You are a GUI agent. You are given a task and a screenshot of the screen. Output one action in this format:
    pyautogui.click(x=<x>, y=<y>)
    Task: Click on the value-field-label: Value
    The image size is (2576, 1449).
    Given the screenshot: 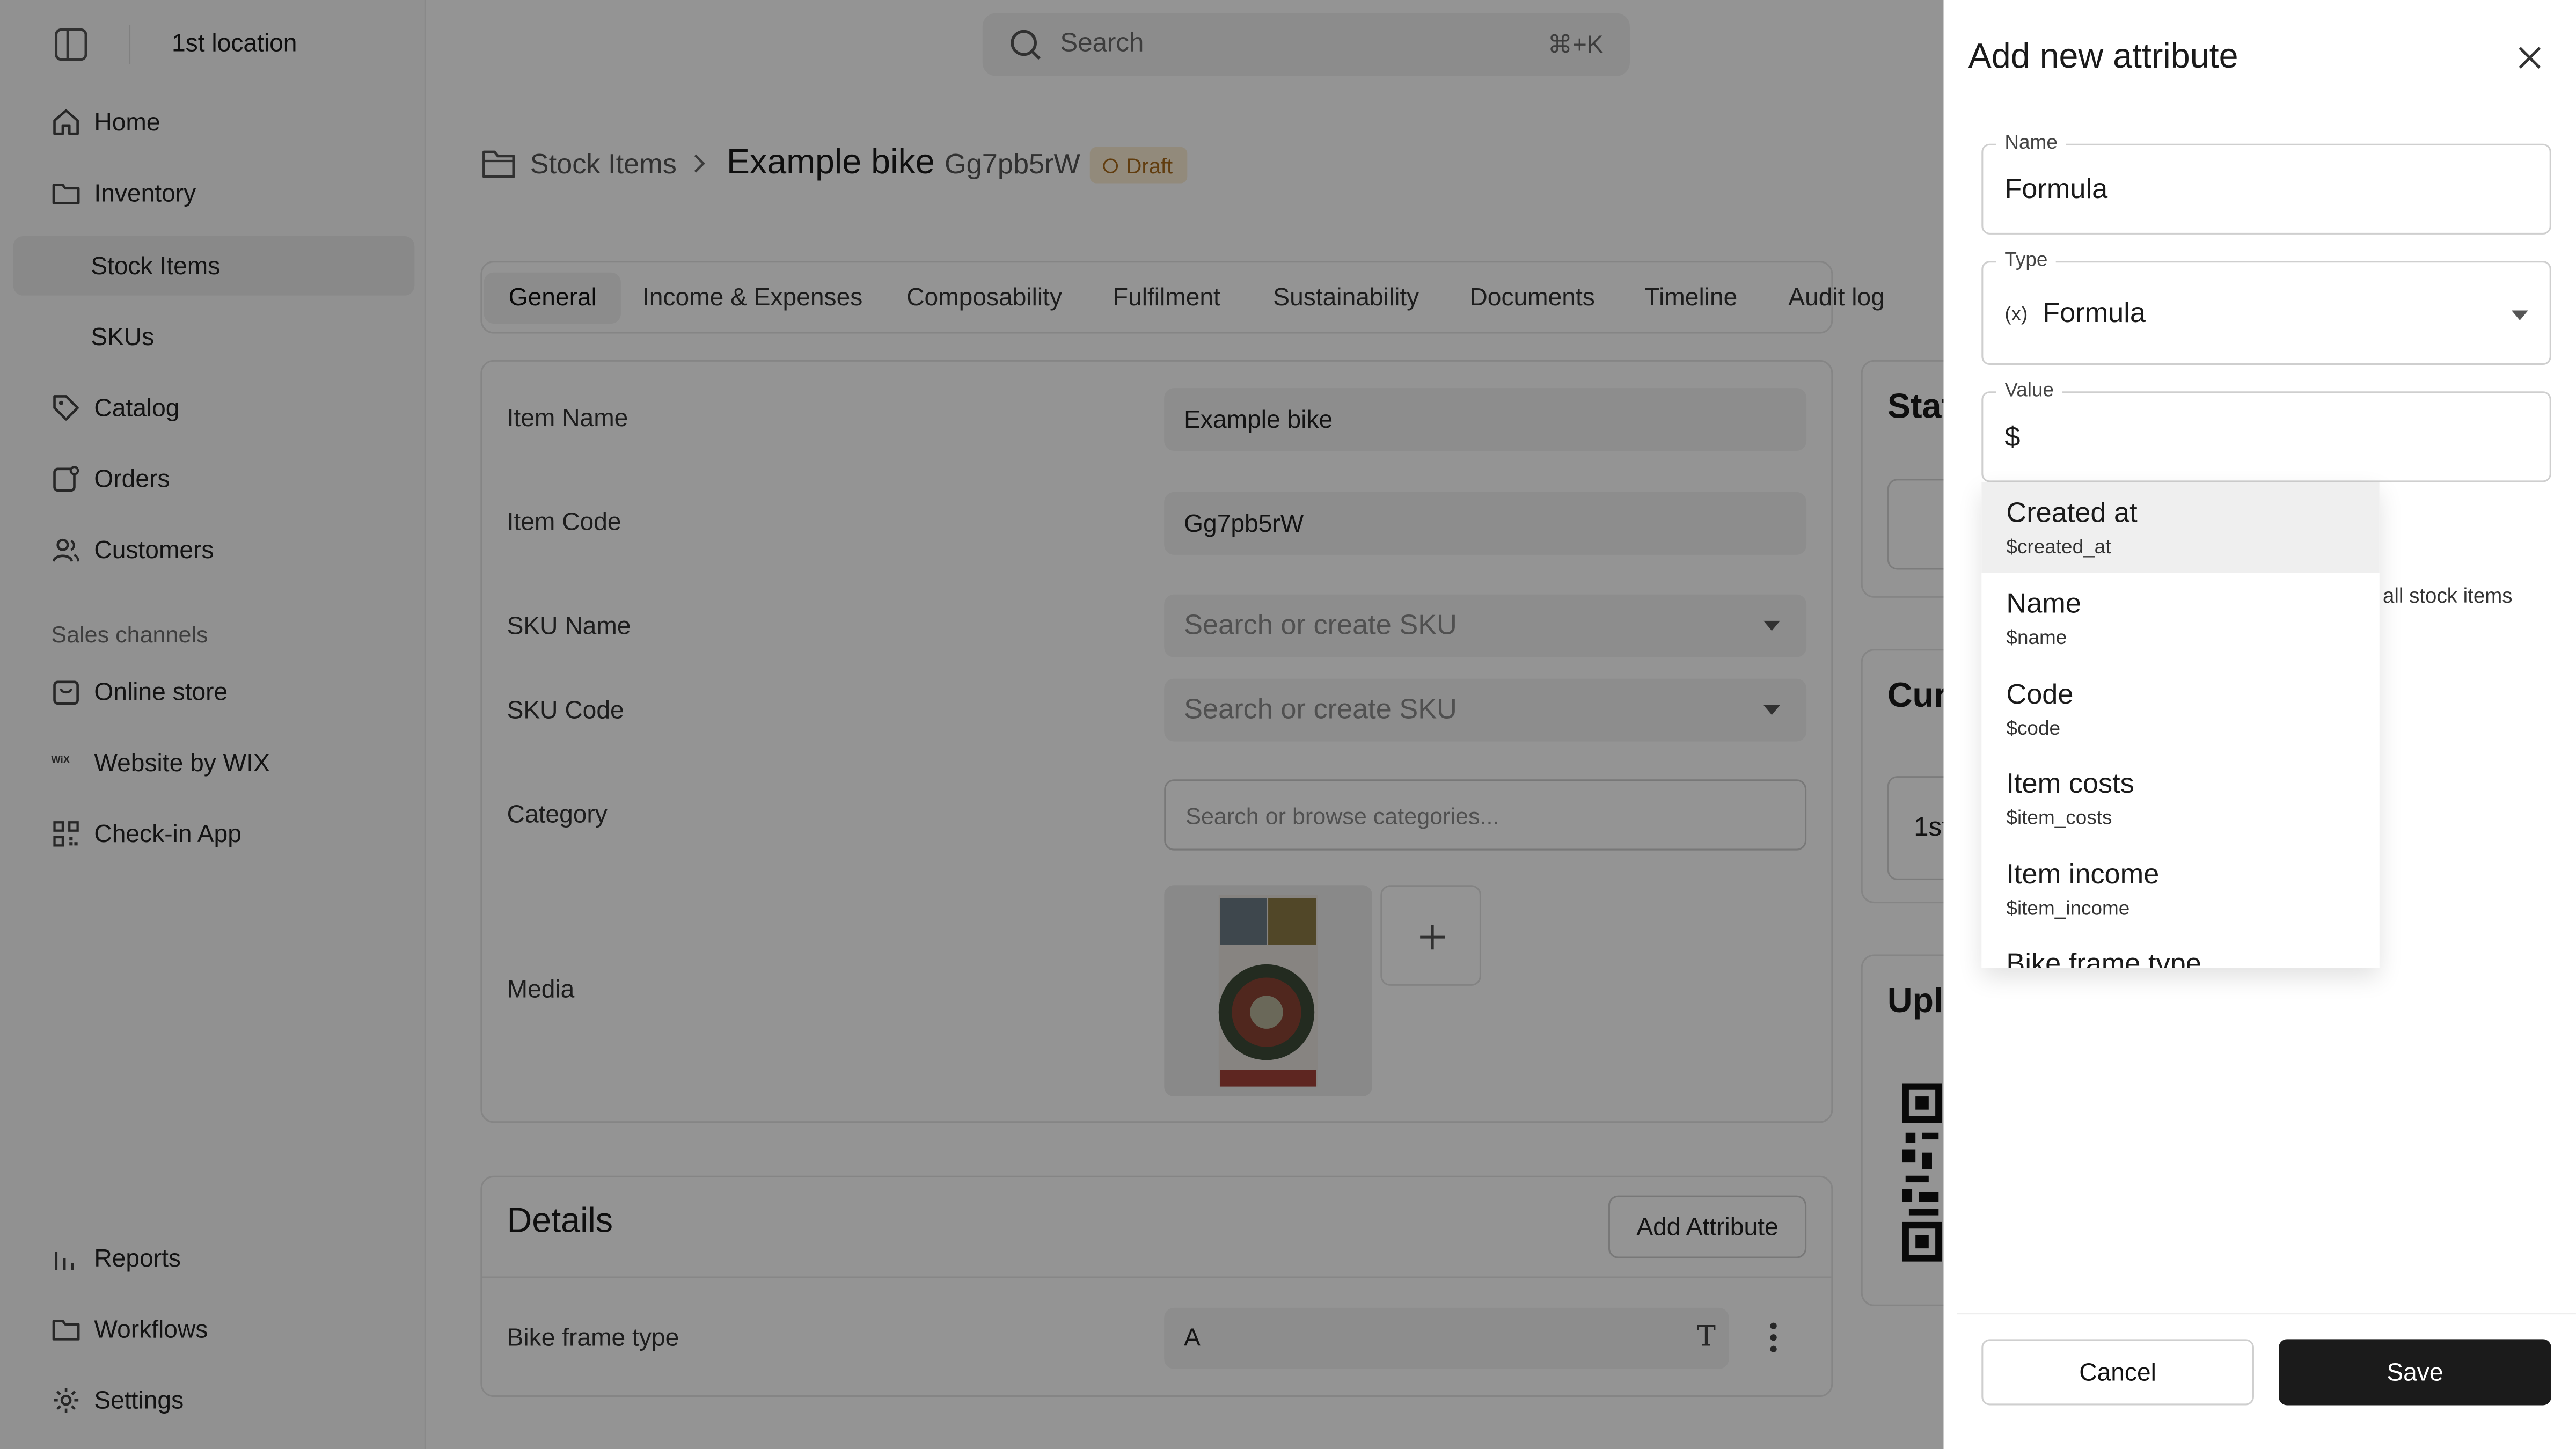 What is the action you would take?
    pyautogui.click(x=2029, y=389)
    